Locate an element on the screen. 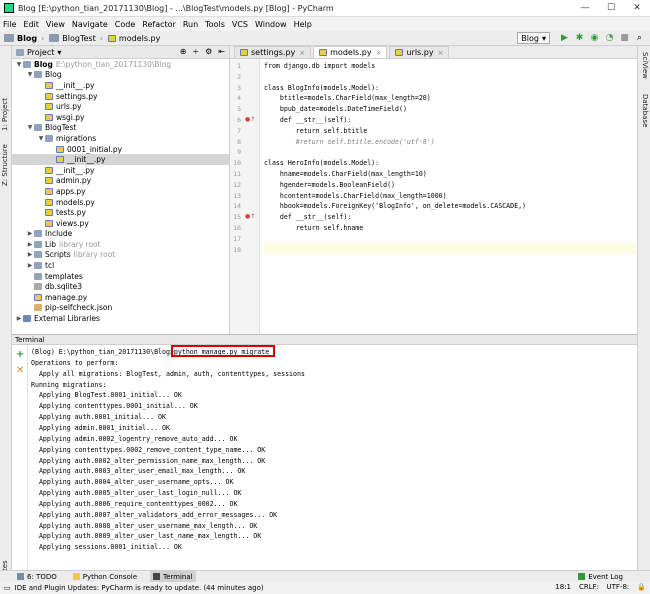  code-line: class BlogInfo(models.Model): is located at coordinates (321, 88).